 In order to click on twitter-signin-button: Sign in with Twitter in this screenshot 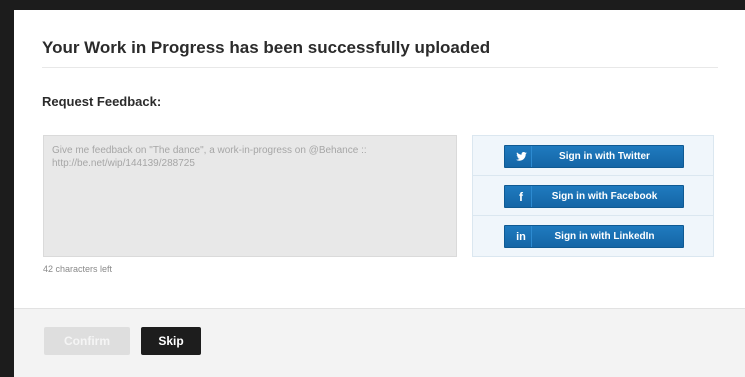, I will do `click(594, 156)`.